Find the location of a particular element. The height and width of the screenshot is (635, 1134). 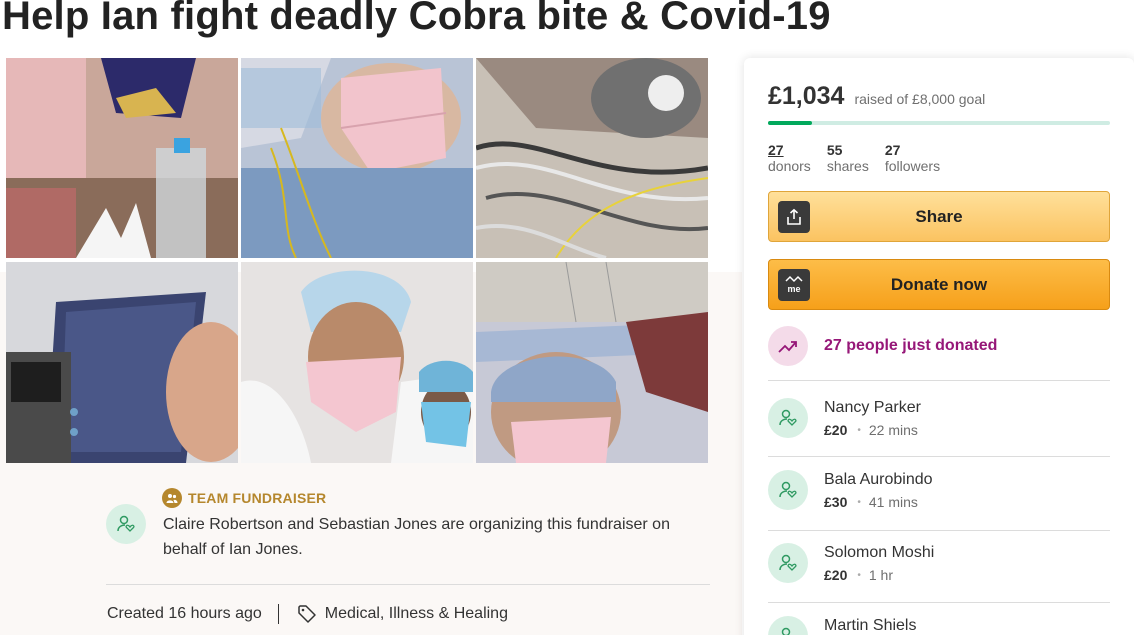

stat-shares: 55 shares is located at coordinates (848, 158).